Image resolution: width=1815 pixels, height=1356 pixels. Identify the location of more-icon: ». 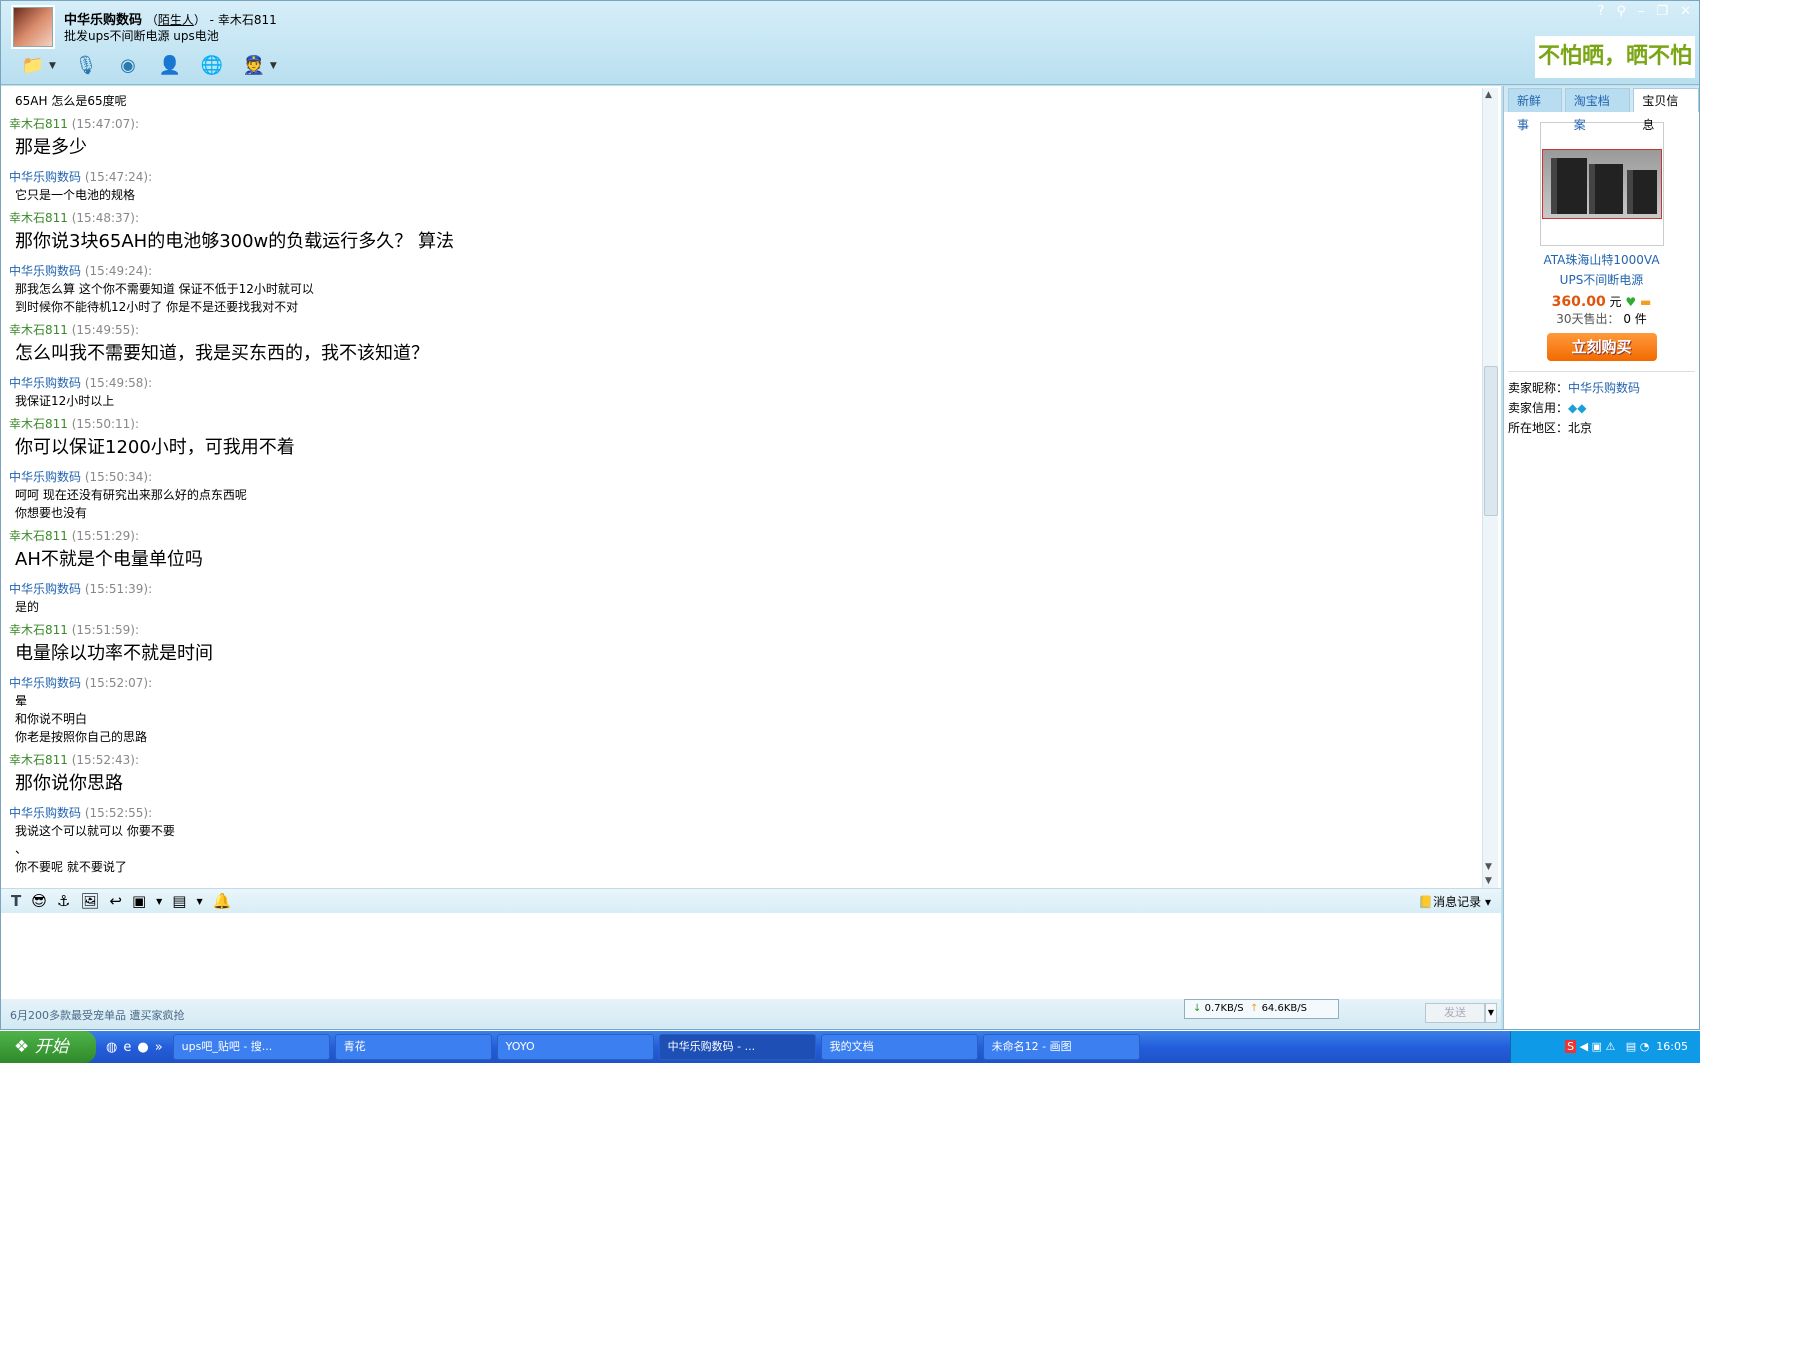
(159, 1047).